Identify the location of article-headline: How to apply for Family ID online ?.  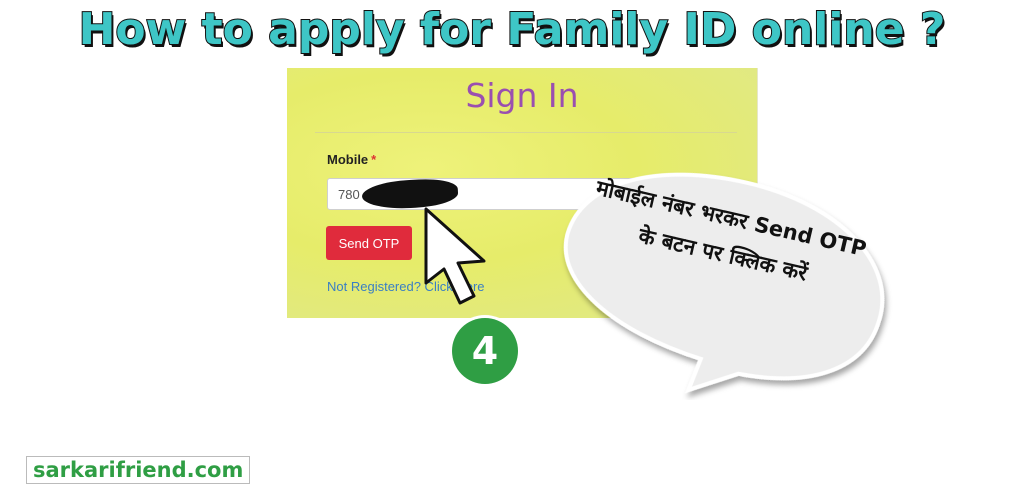
(512, 29).